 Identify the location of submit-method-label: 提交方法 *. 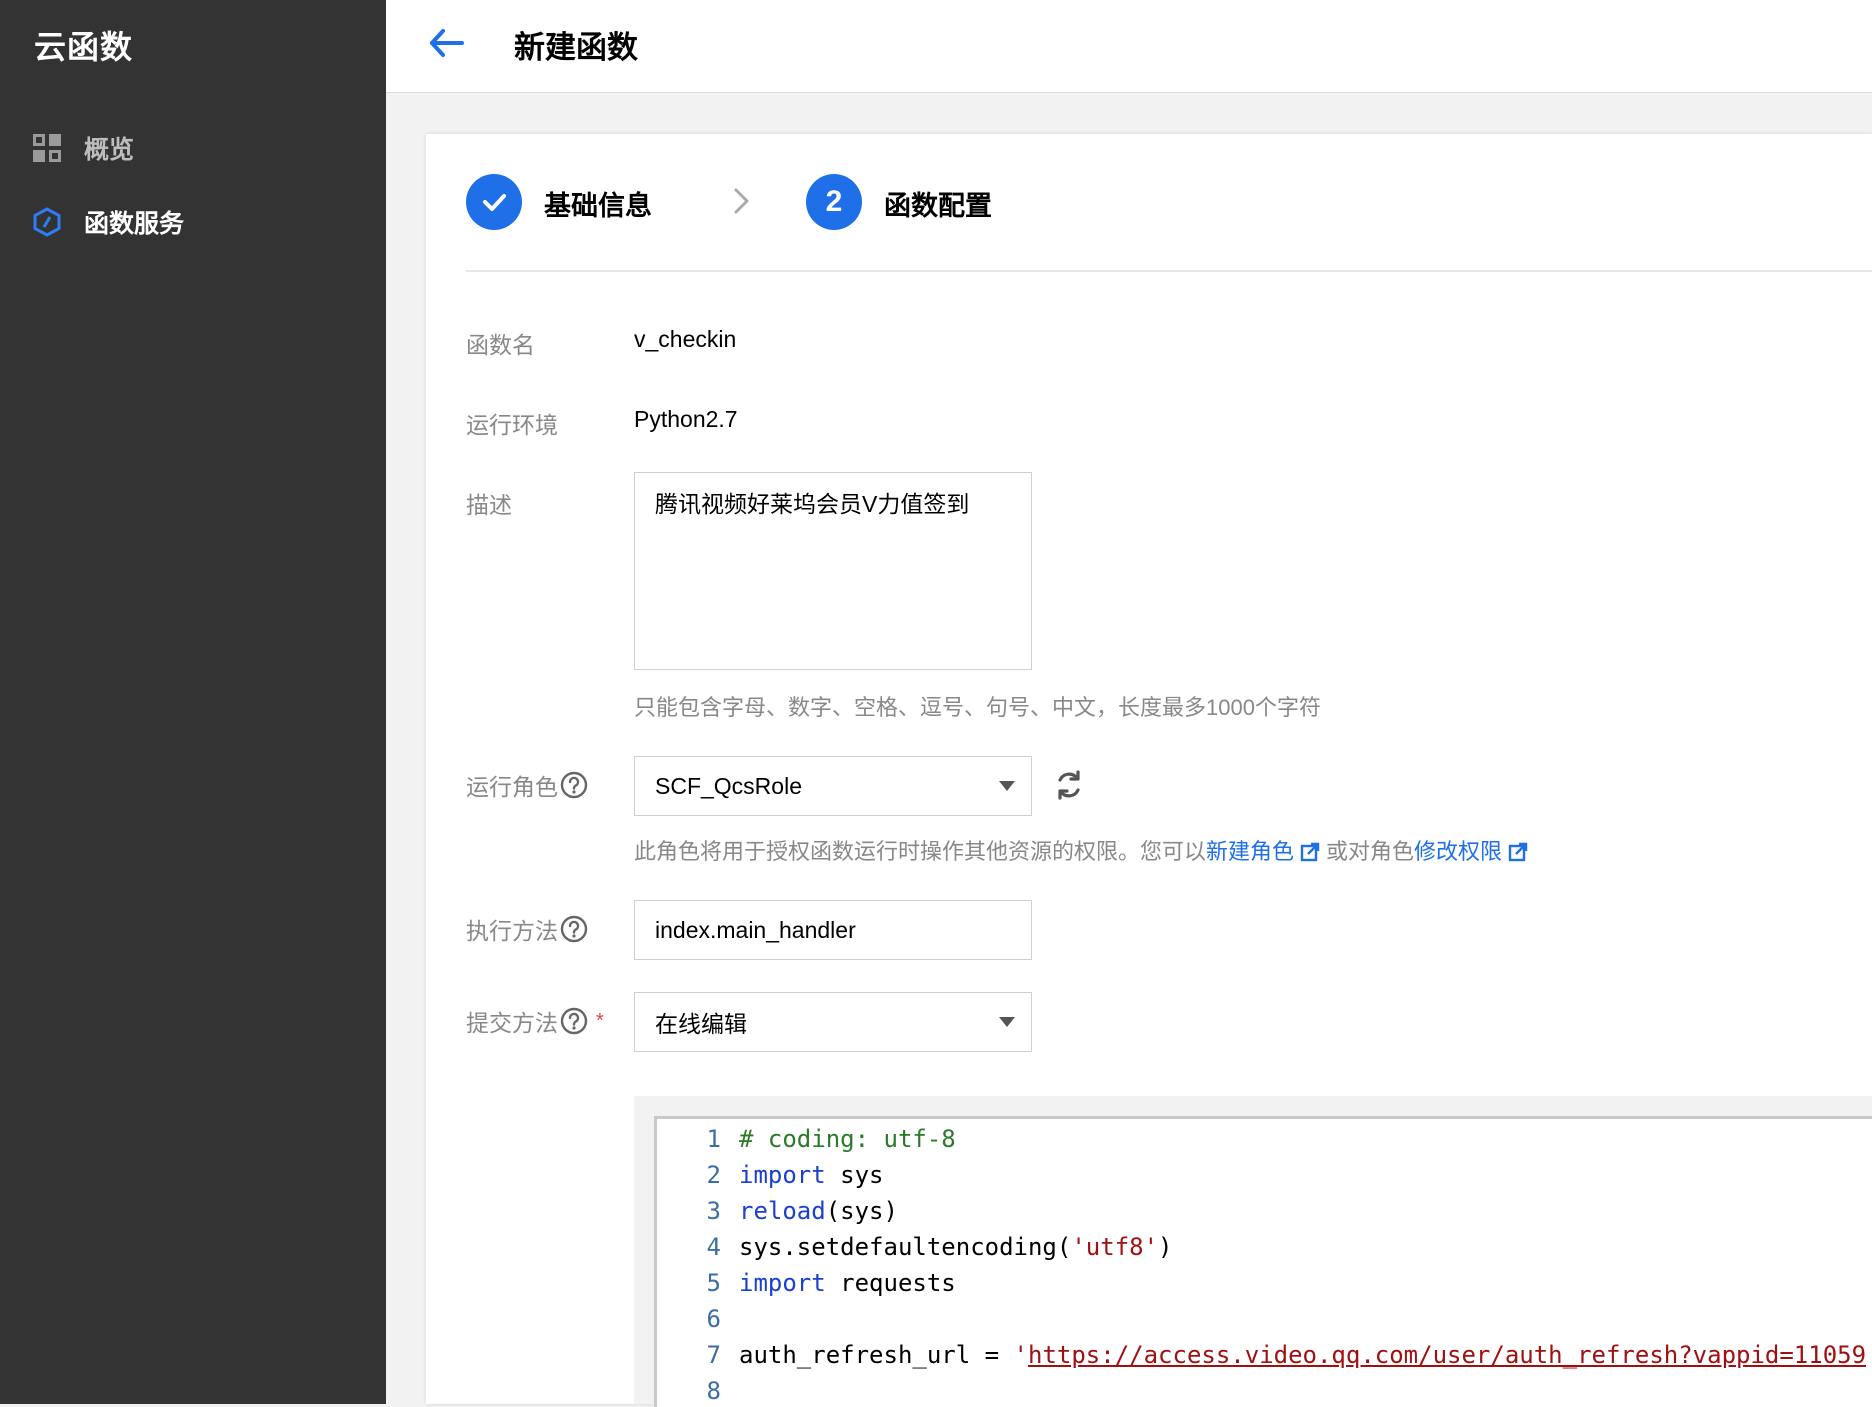
(535, 1021).